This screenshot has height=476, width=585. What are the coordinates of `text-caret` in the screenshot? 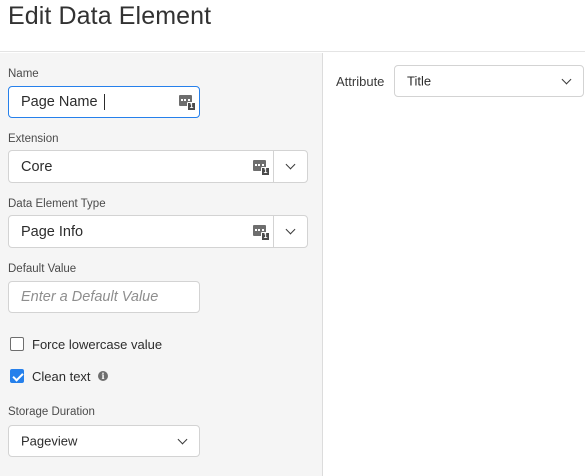 It's located at (104, 102).